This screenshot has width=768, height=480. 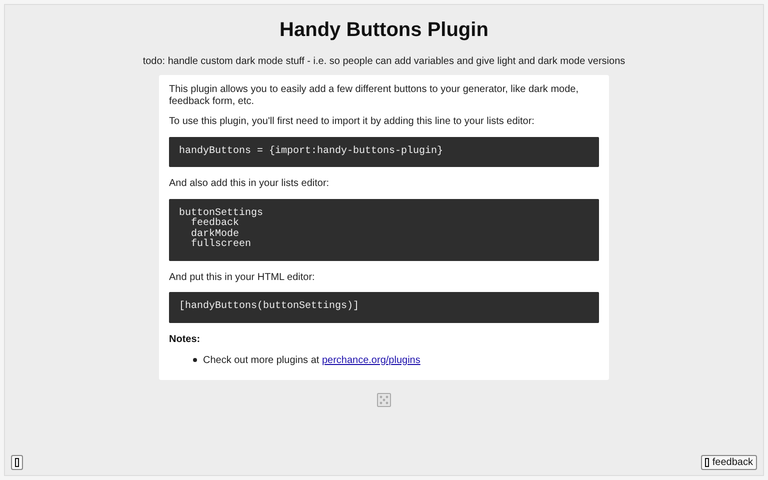 I want to click on paragraph: To use this plugin, you'll first need to import it by adding this line to your lists editor:, so click(x=352, y=122).